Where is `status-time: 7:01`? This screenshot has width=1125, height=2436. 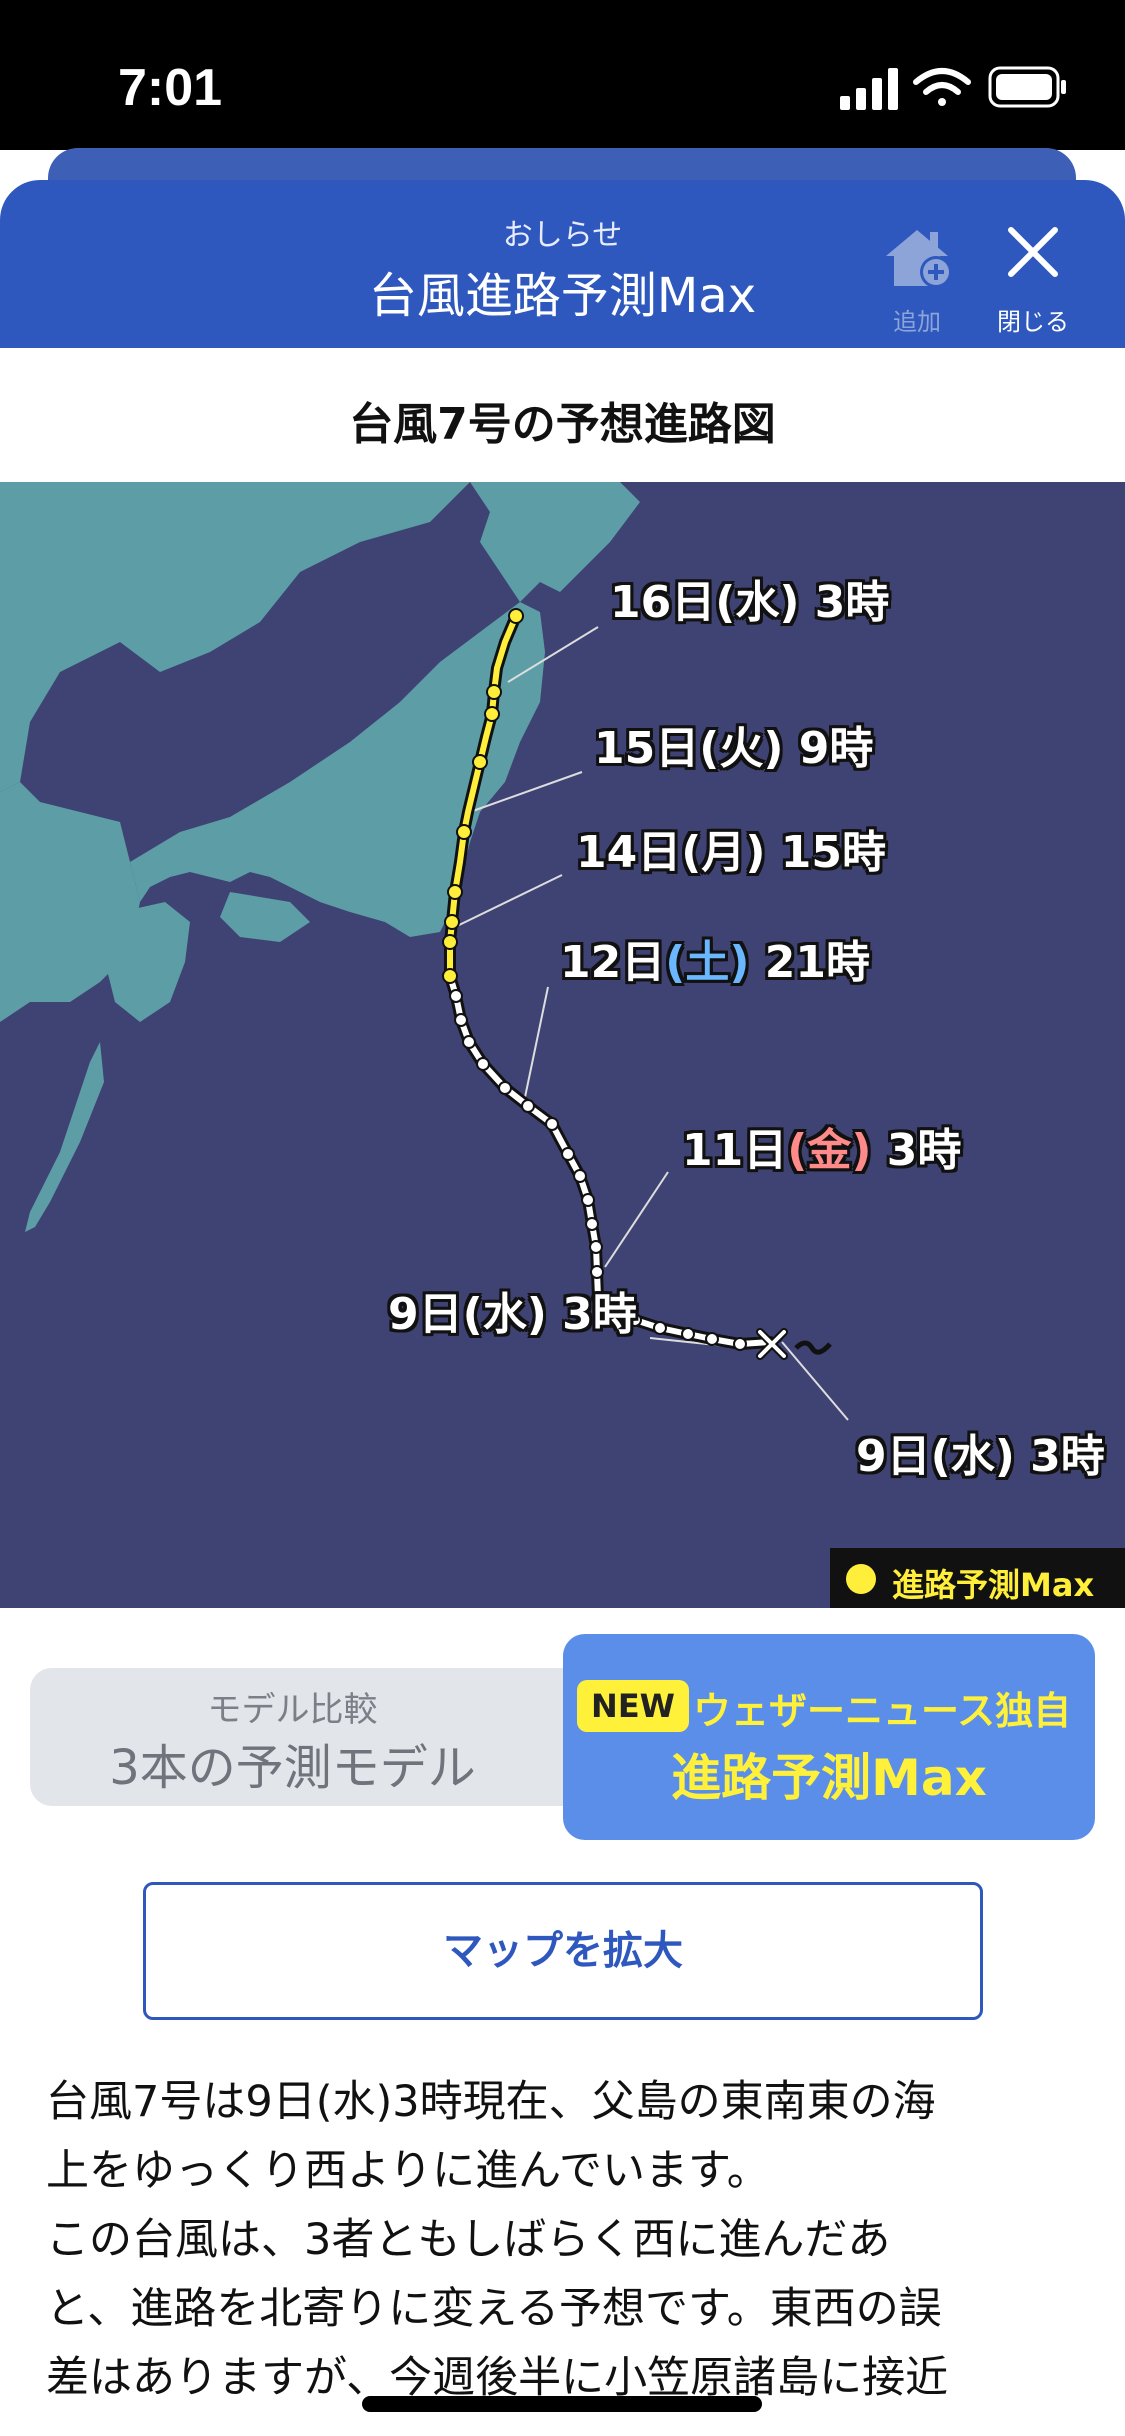
status-time: 7:01 is located at coordinates (170, 88).